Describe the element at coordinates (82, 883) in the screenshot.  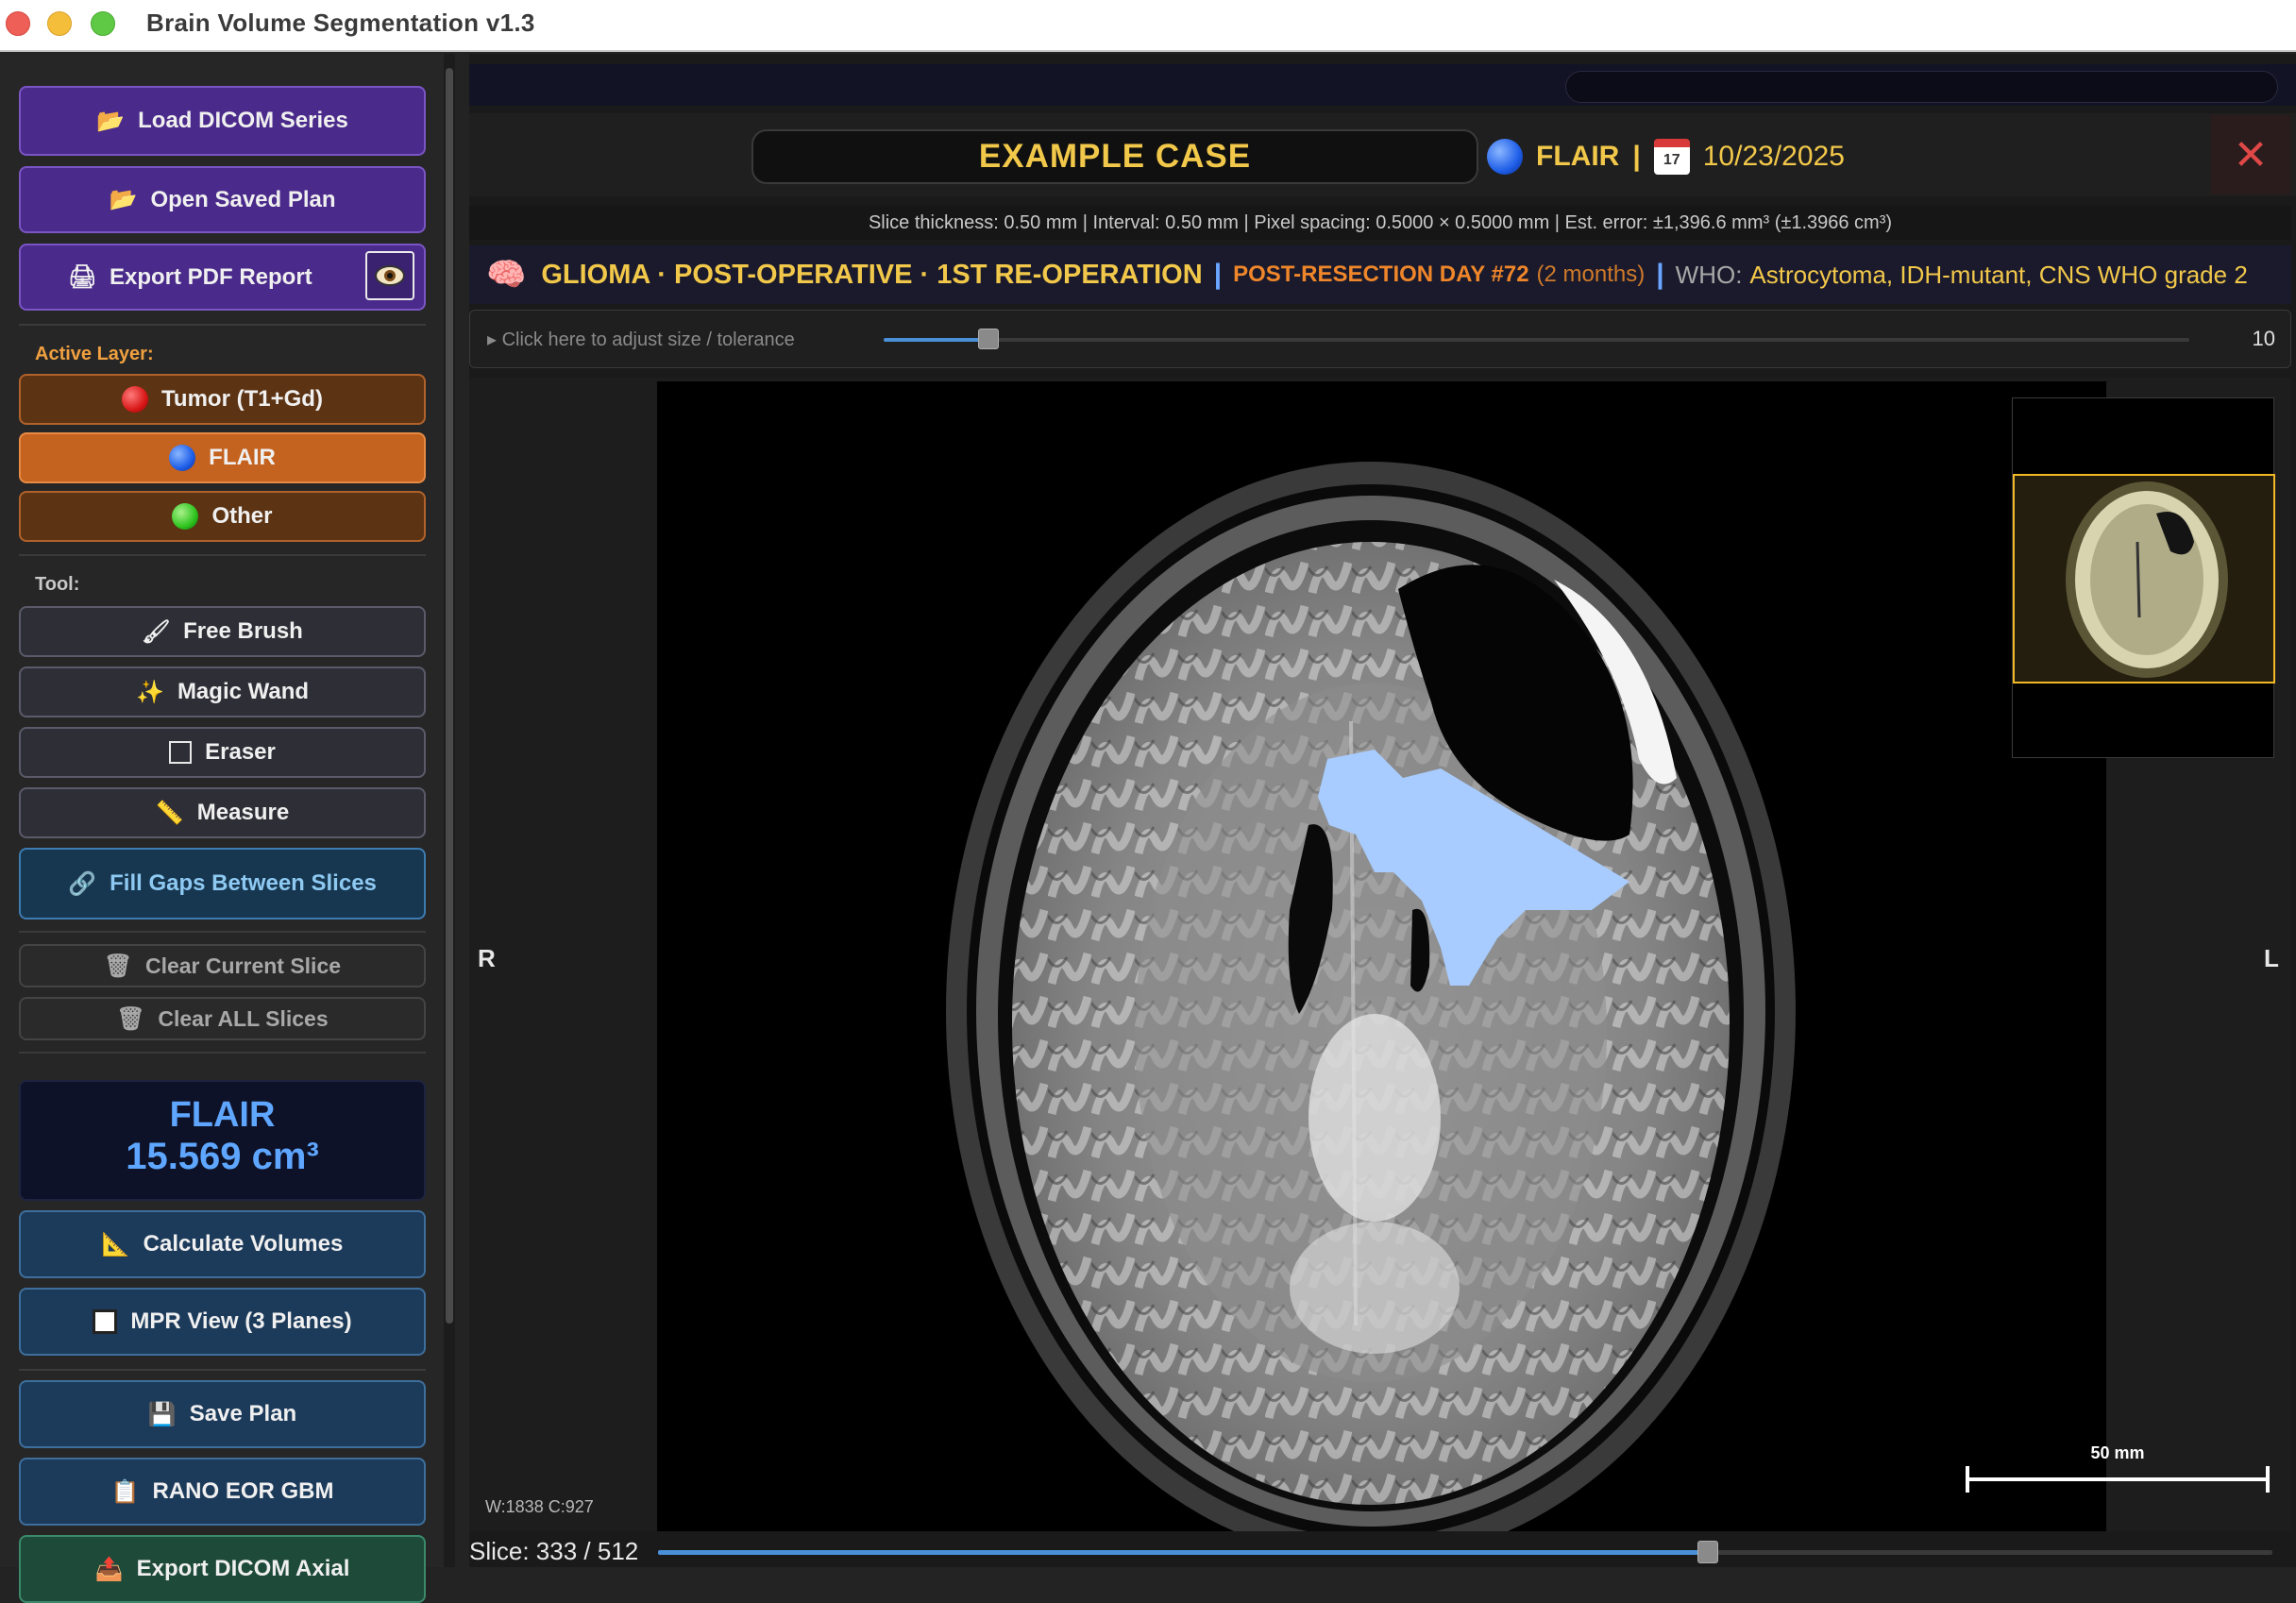
I see `link-icon: 🔗` at that location.